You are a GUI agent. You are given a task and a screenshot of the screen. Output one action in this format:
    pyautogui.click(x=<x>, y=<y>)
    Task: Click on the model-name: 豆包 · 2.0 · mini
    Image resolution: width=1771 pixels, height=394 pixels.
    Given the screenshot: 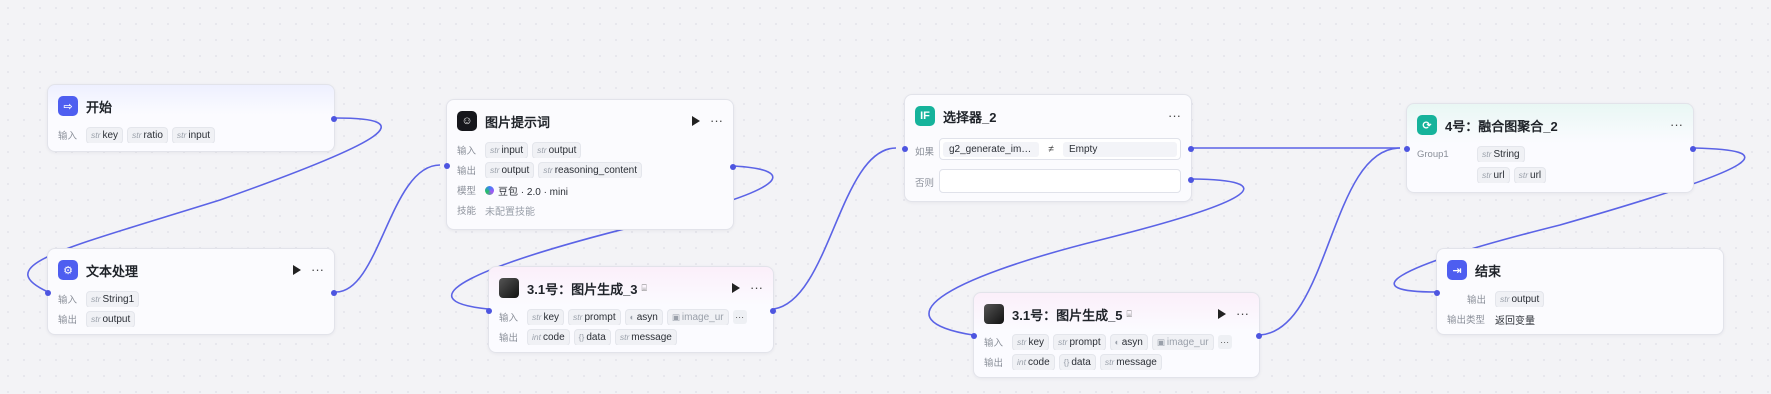 What is the action you would take?
    pyautogui.click(x=533, y=192)
    